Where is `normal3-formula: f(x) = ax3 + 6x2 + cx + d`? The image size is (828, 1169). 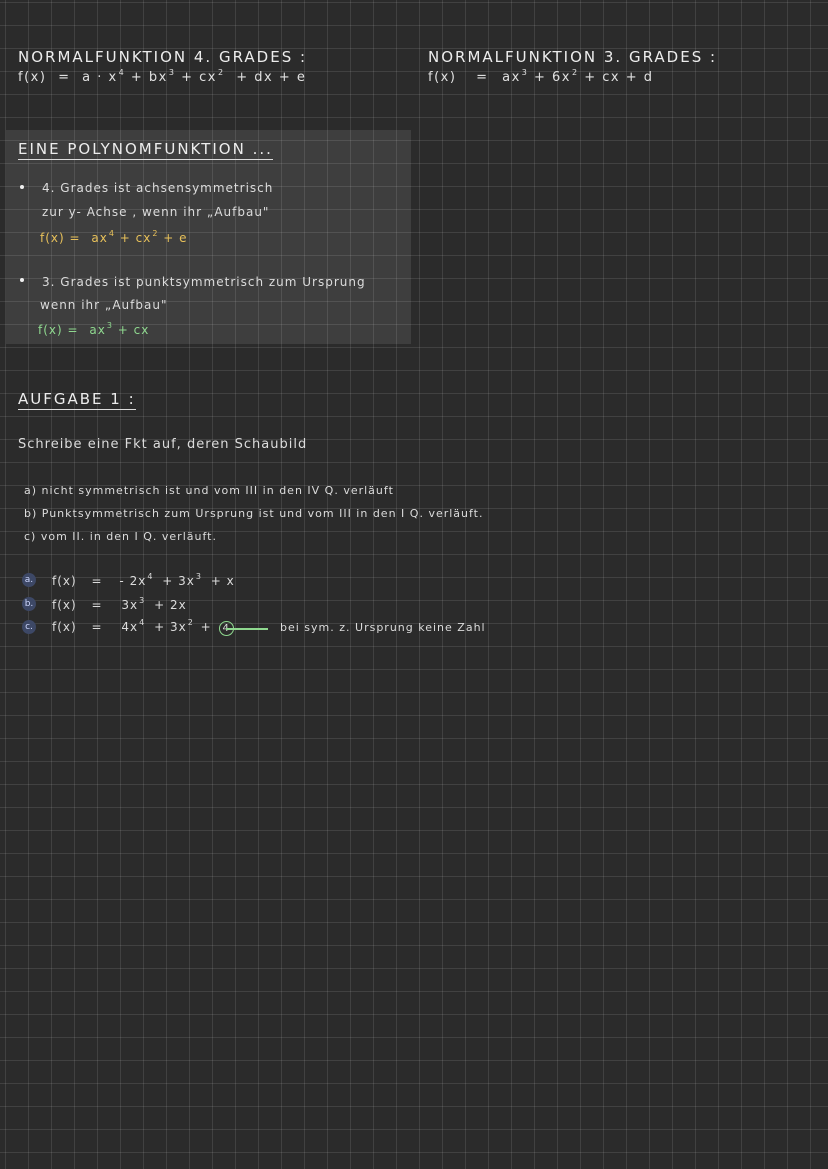 normal3-formula: f(x) = ax3 + 6x2 + cx + d is located at coordinates (541, 76).